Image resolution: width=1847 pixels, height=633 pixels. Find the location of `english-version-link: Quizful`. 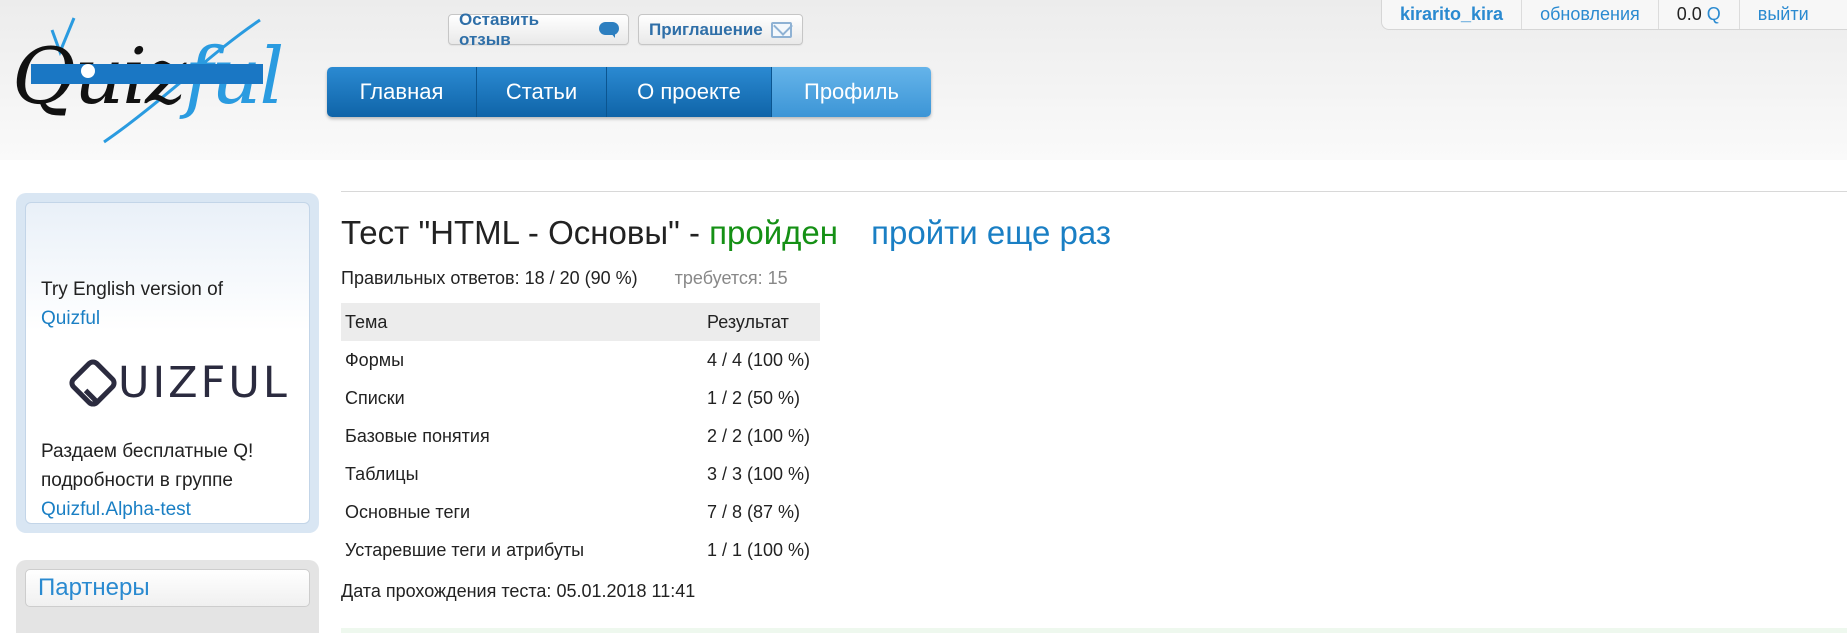

english-version-link: Quizful is located at coordinates (70, 318).